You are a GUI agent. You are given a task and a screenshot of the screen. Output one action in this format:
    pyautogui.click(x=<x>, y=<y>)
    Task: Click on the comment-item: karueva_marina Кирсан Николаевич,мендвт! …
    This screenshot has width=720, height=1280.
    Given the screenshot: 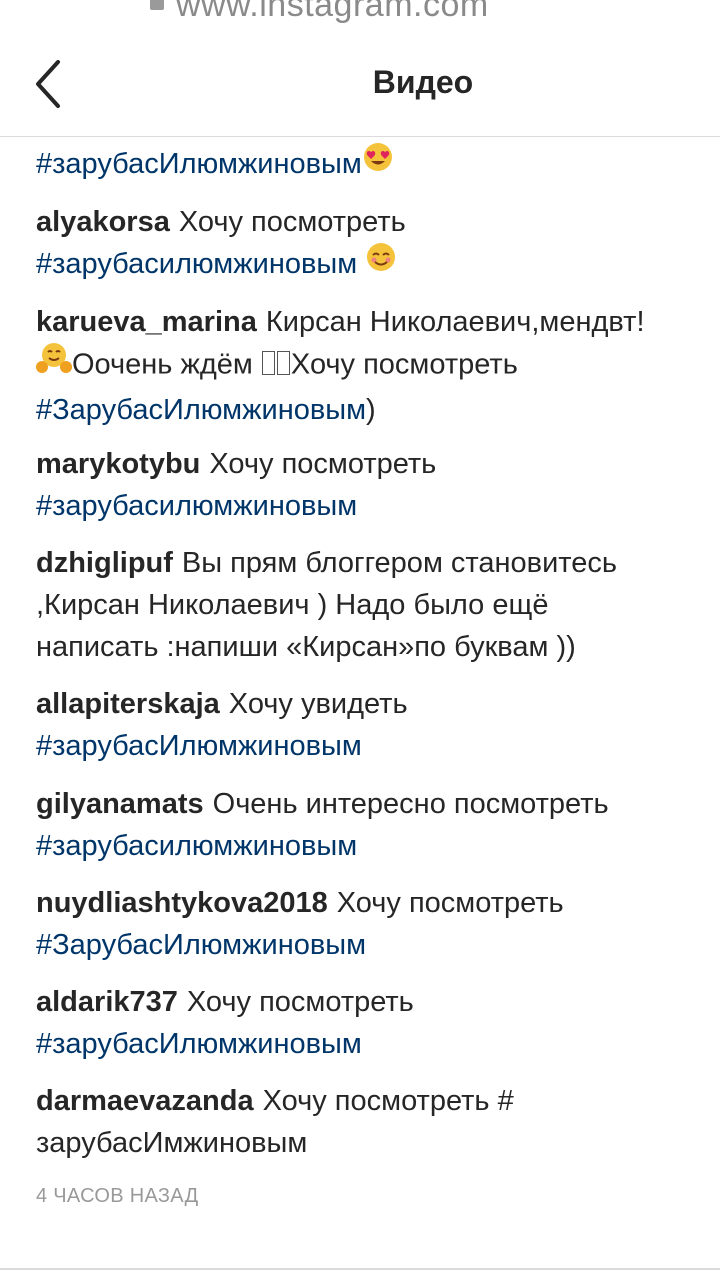 What is the action you would take?
    pyautogui.click(x=378, y=366)
    